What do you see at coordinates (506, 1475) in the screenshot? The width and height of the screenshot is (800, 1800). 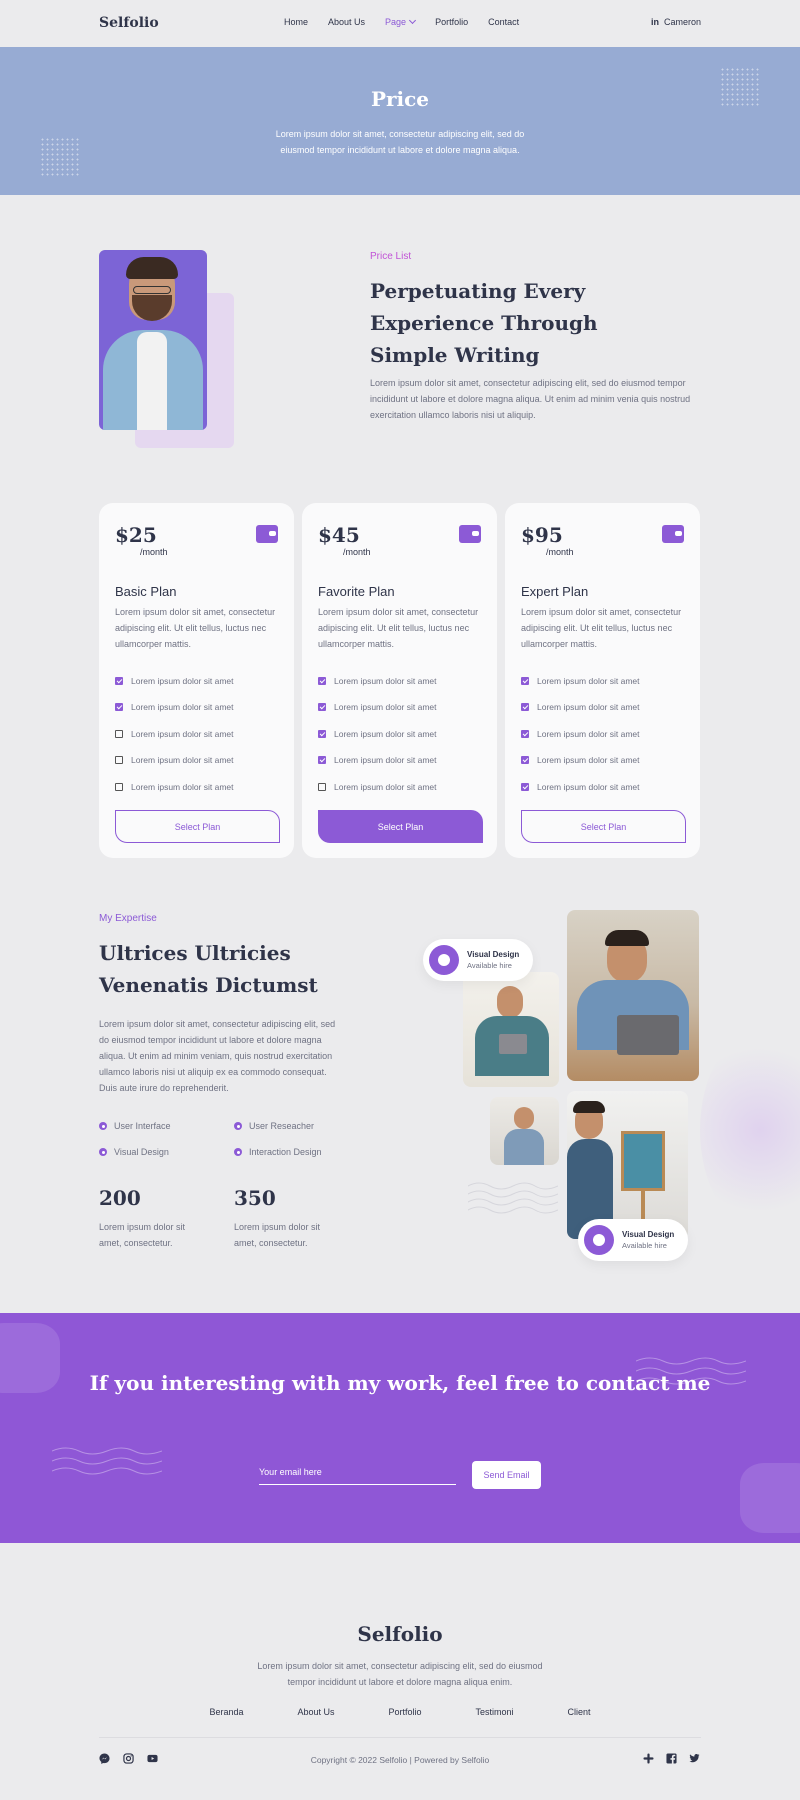 I see `send-email-button: Send Email` at bounding box center [506, 1475].